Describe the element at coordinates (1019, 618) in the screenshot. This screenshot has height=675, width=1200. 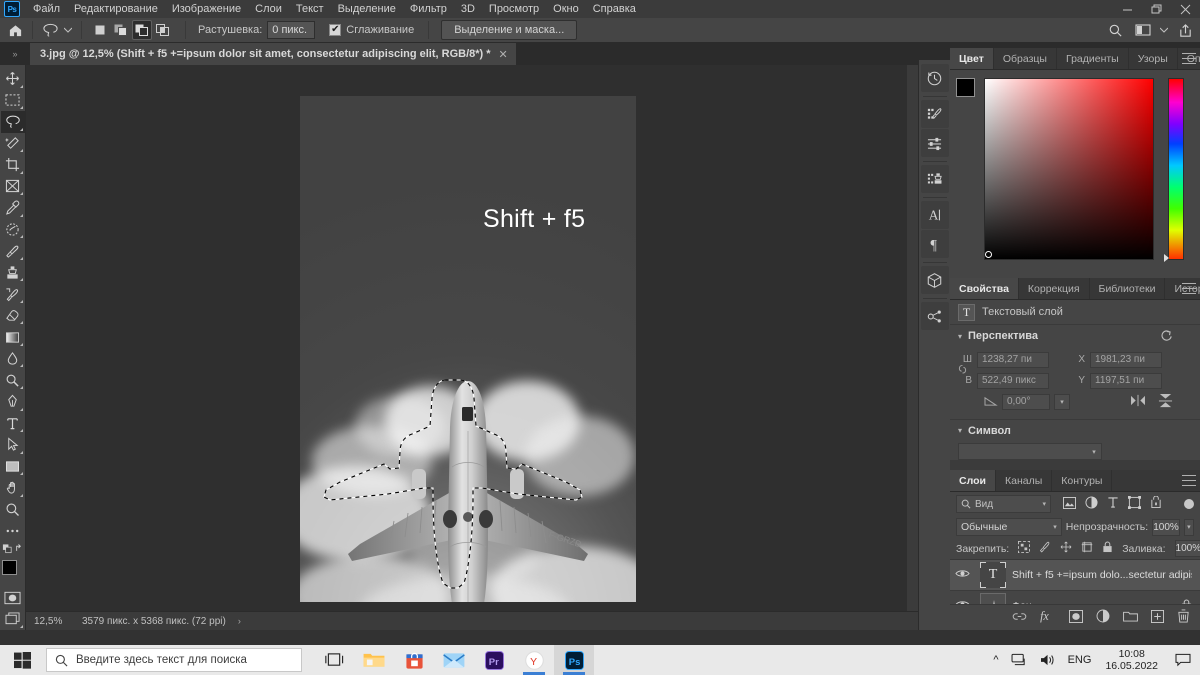
I see `link-layers-icon` at that location.